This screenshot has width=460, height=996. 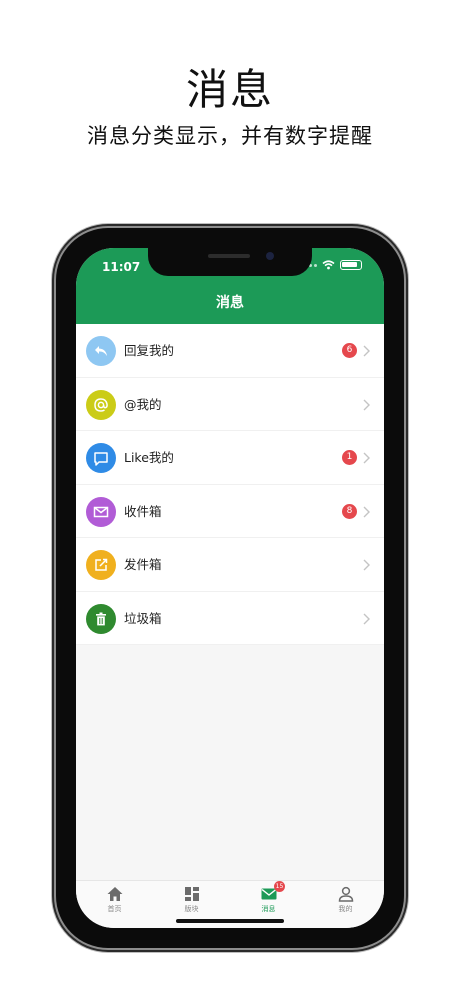 I want to click on battery-icon, so click(x=351, y=265).